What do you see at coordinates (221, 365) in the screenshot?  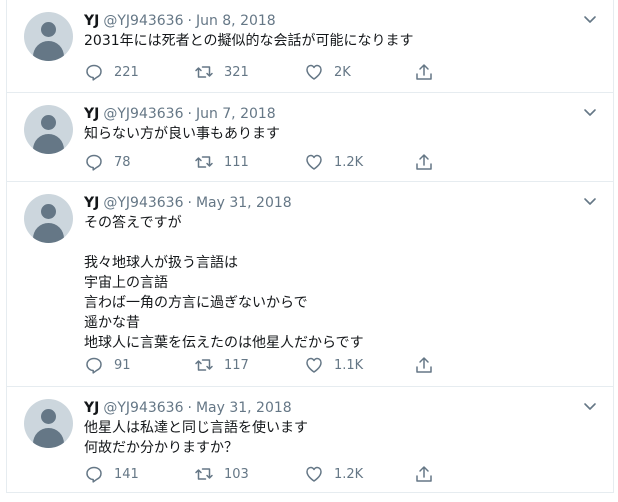 I see `retweet-button: 117` at bounding box center [221, 365].